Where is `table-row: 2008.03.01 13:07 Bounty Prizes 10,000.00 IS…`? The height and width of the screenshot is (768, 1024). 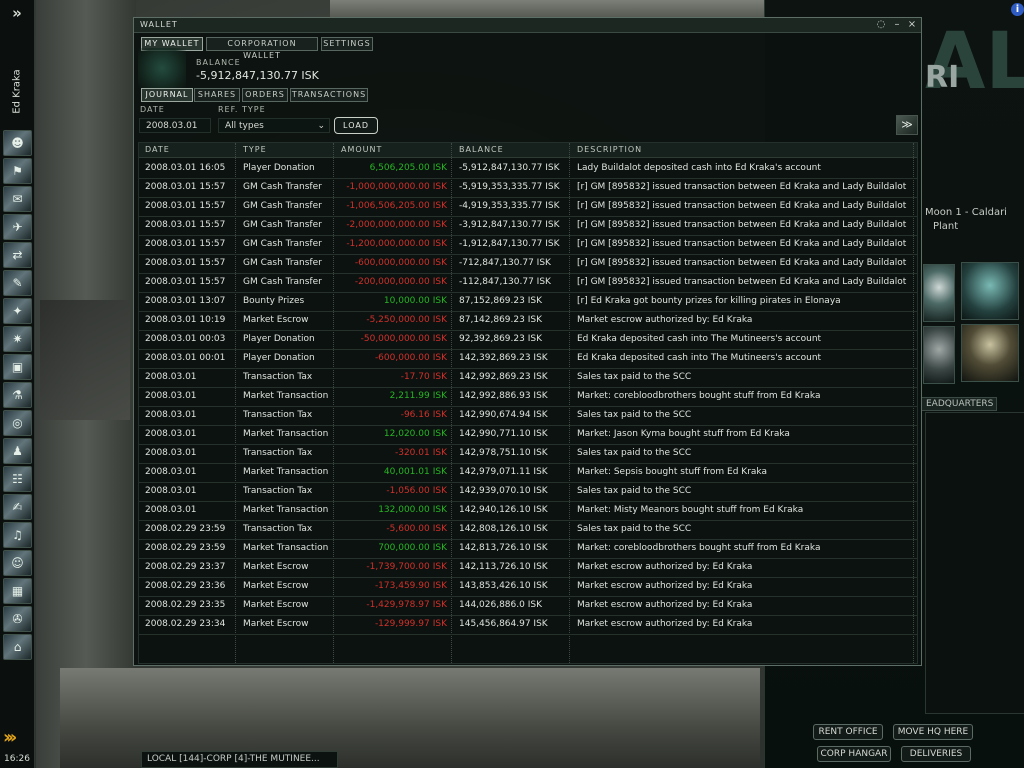 table-row: 2008.03.01 13:07 Bounty Prizes 10,000.00 IS… is located at coordinates (528, 302).